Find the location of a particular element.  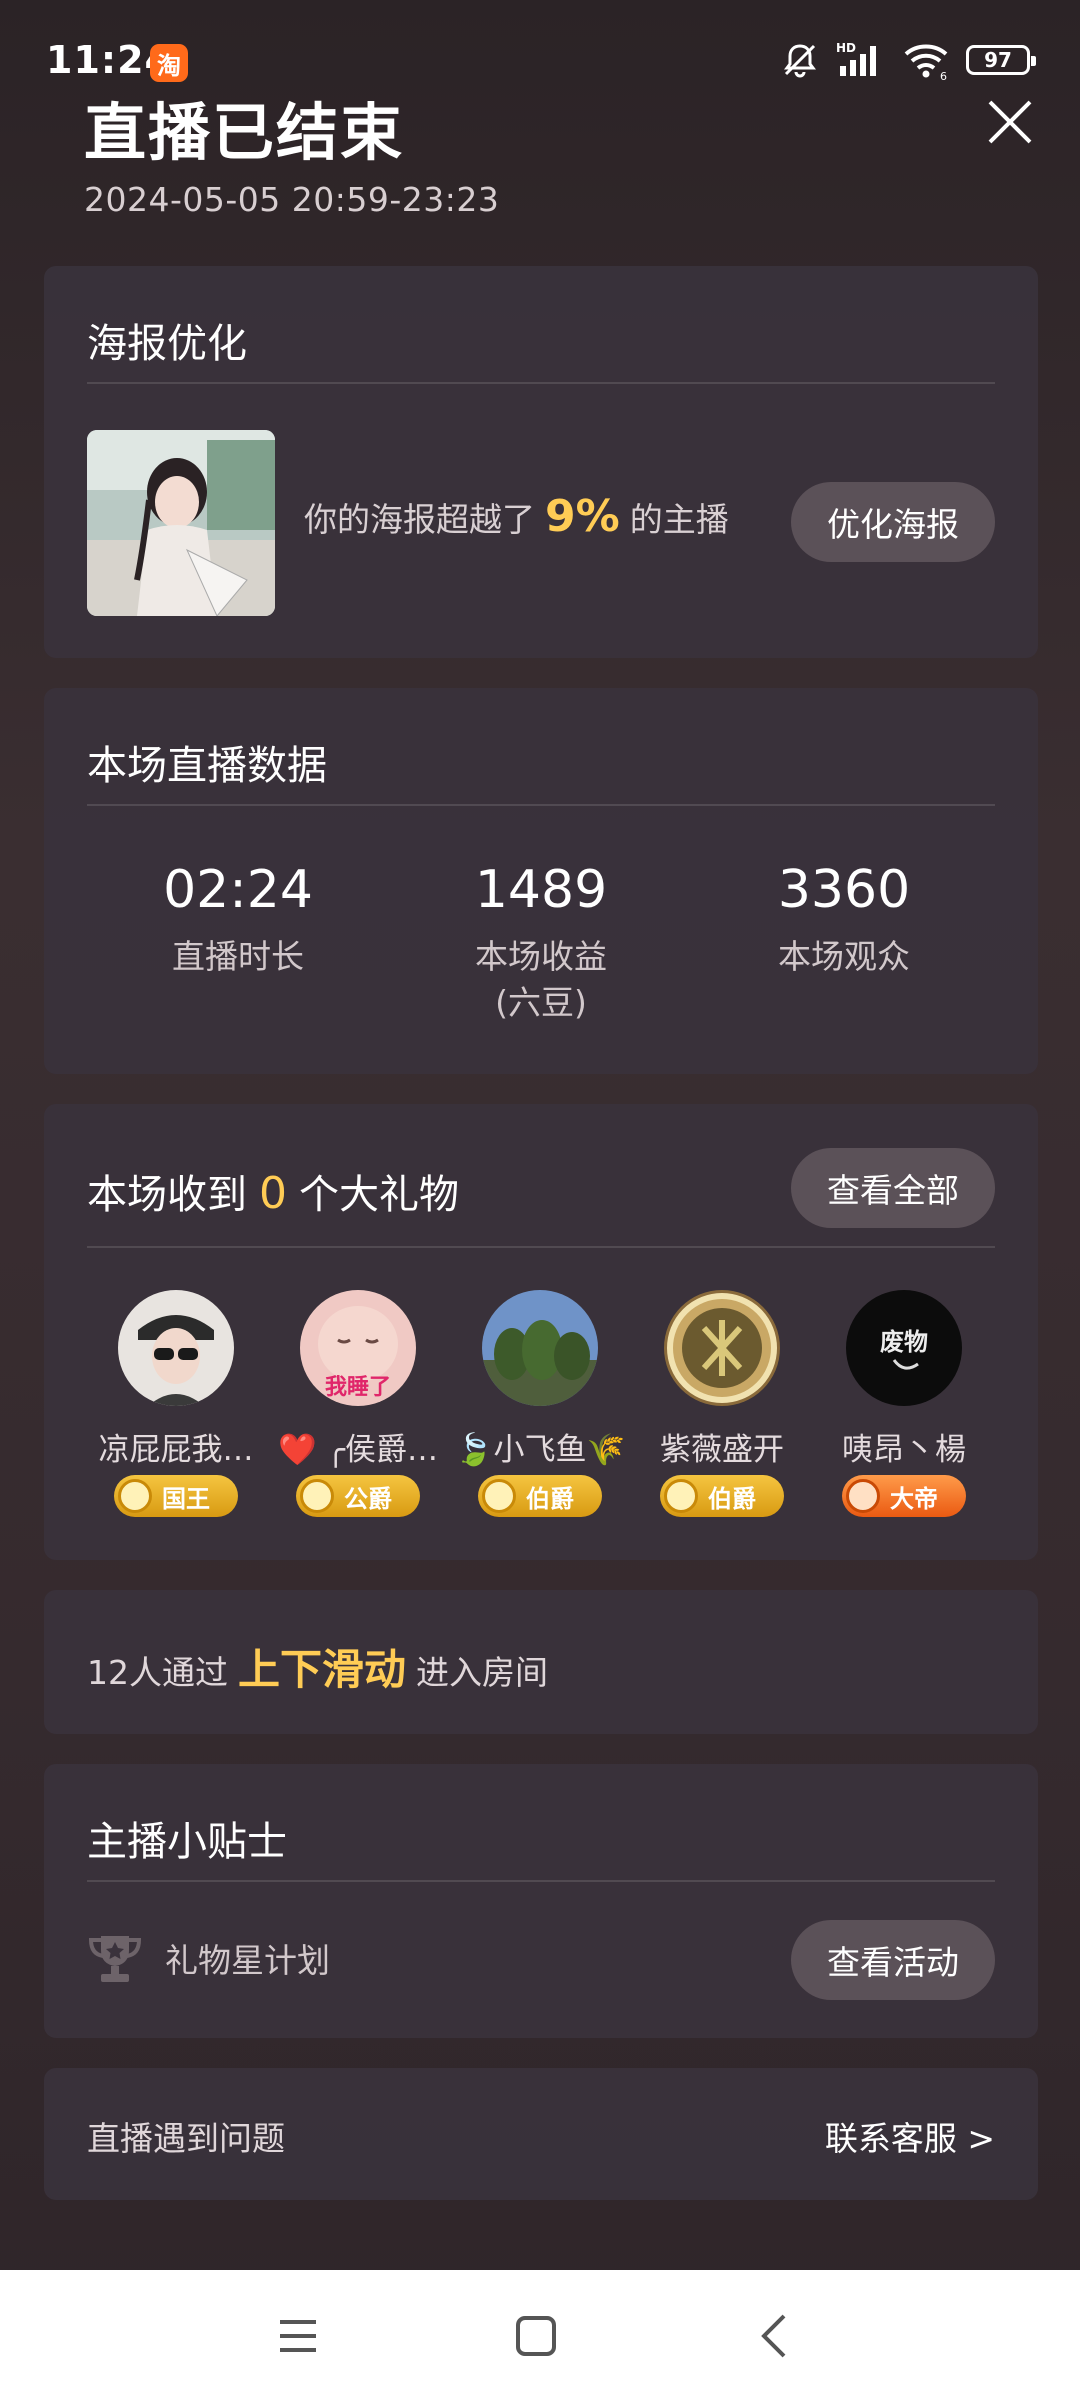

gifter-item: 凉屁屁我… 国王 is located at coordinates (176, 1403).